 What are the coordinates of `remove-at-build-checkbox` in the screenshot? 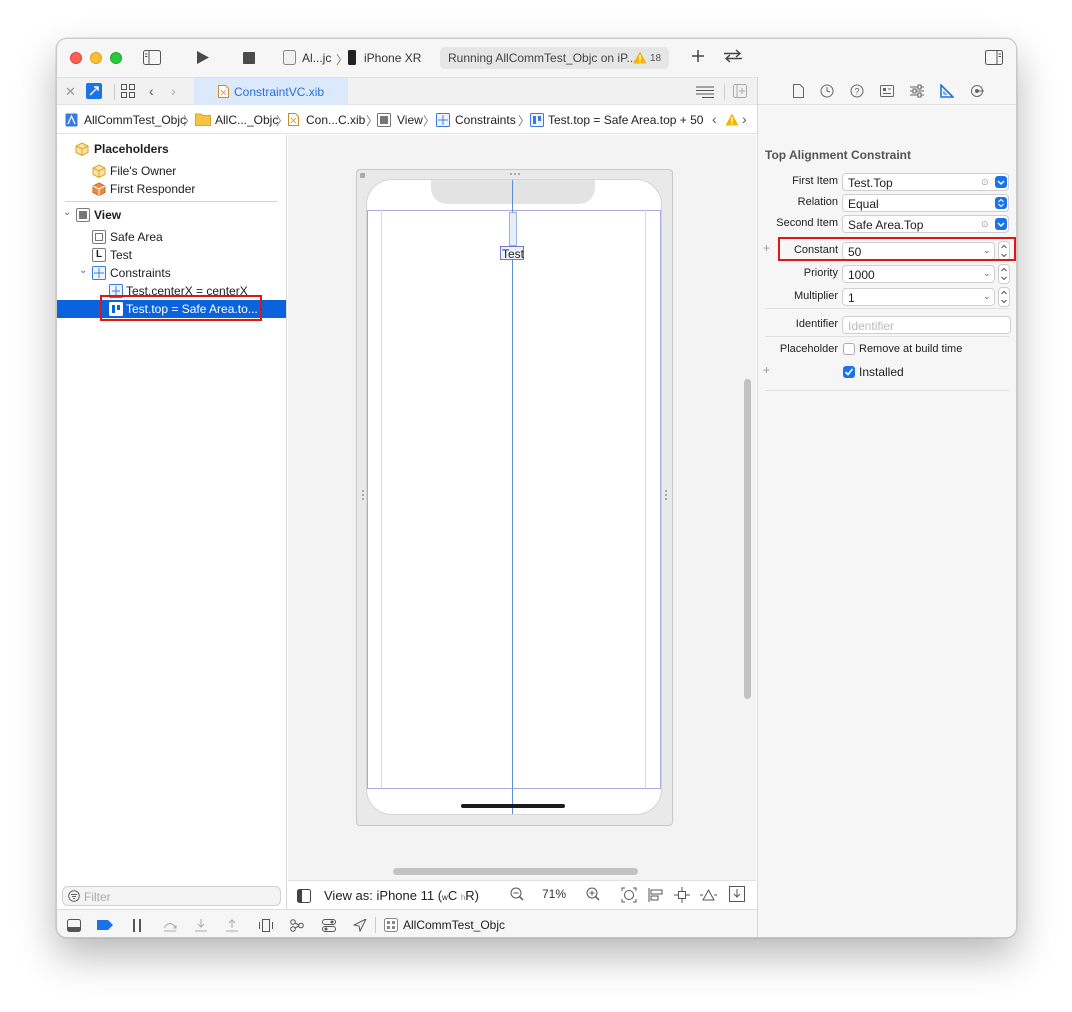 It's located at (849, 349).